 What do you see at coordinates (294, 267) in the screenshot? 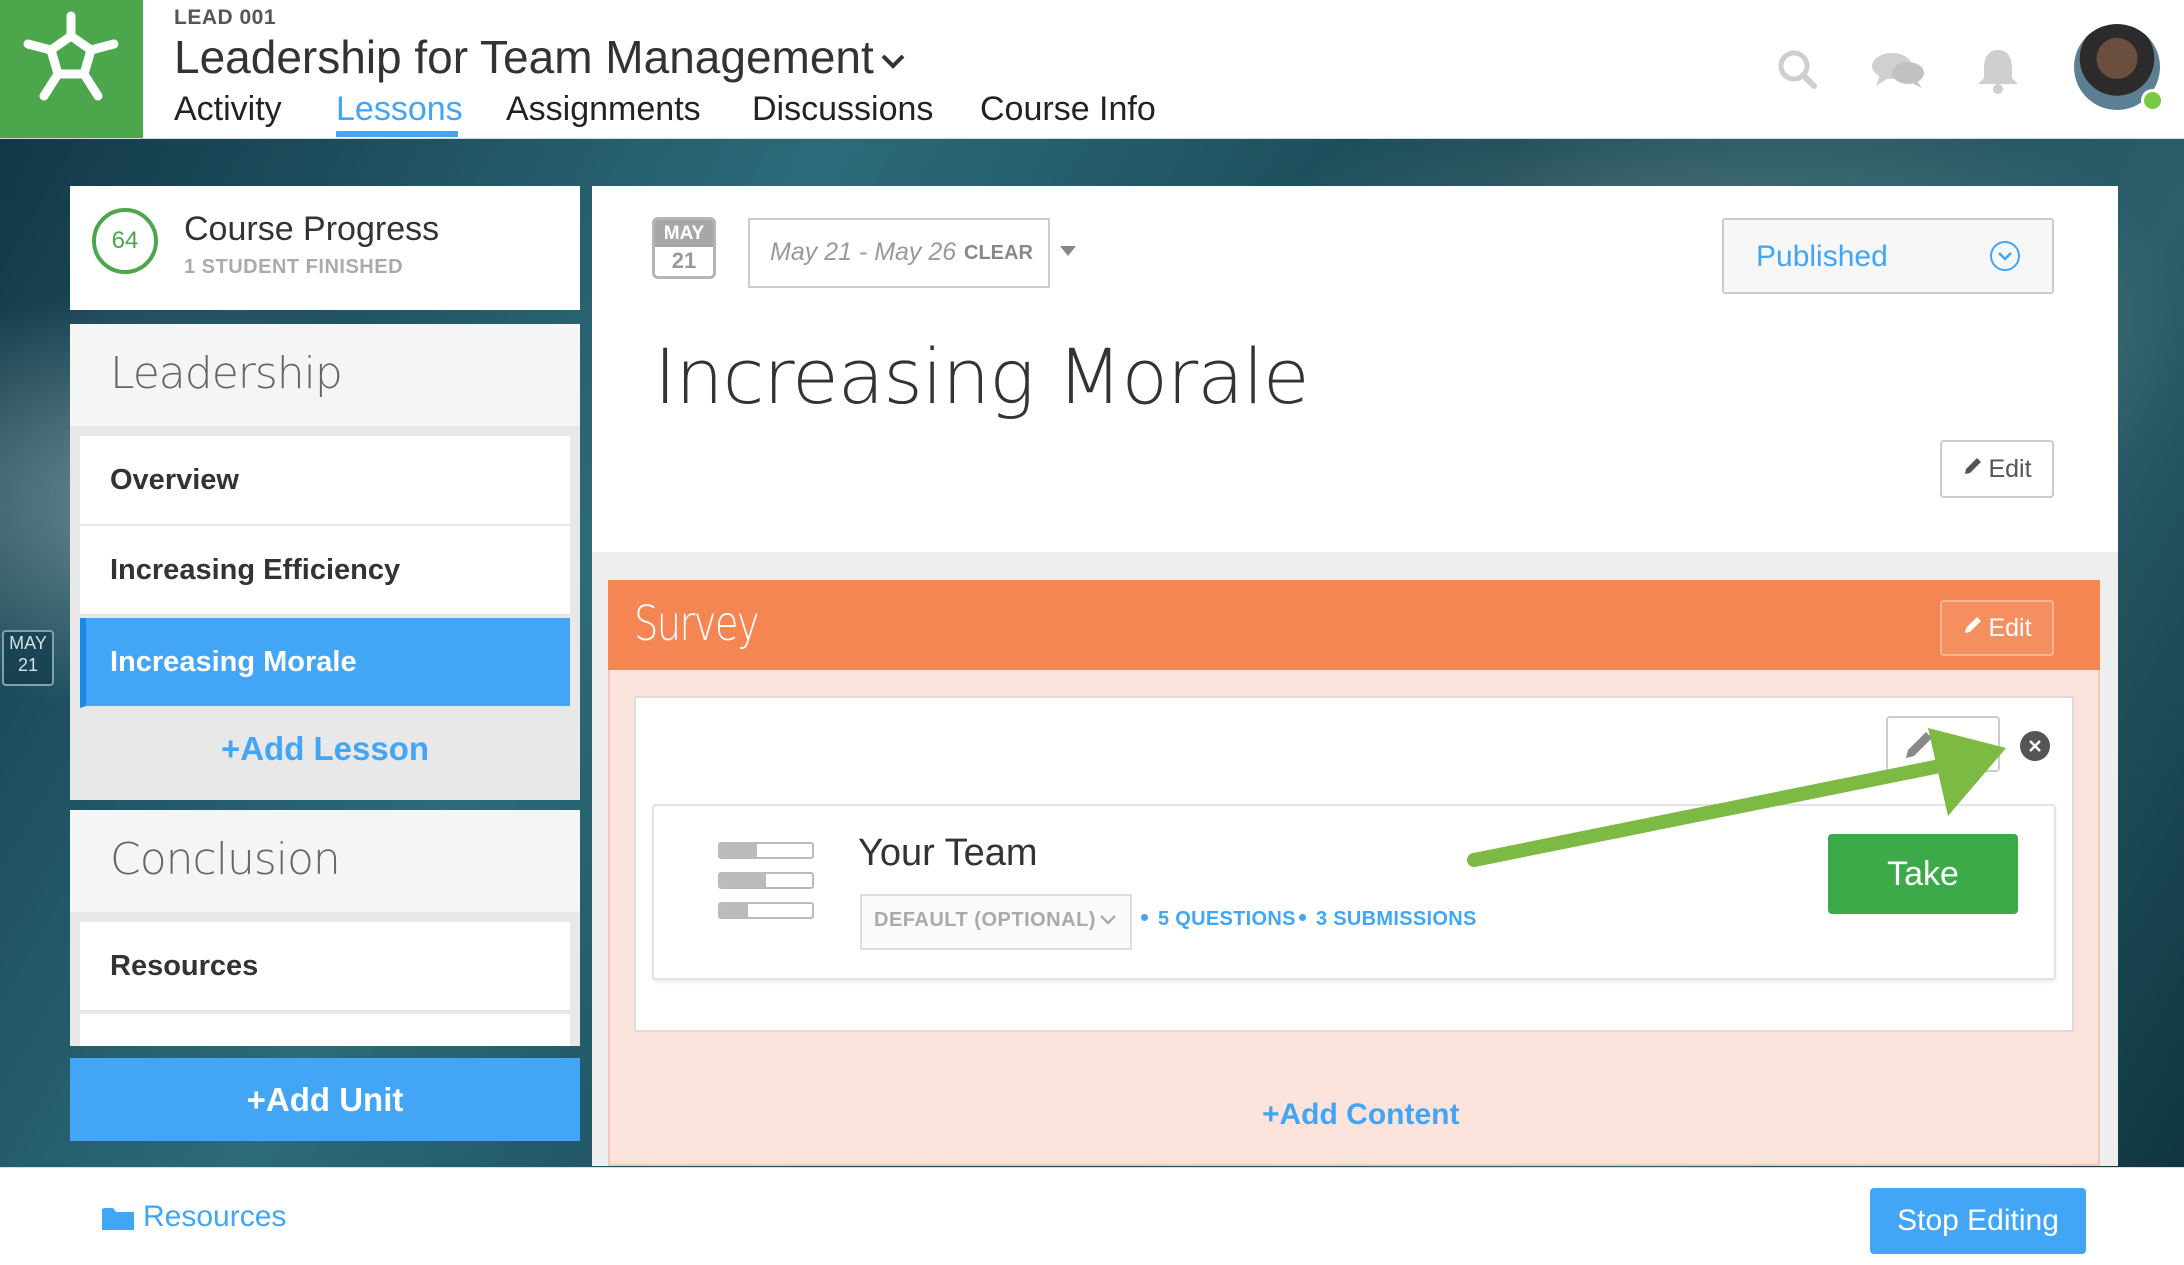
I see `progress-subtitle: 1 STUDENT FINISHED` at bounding box center [294, 267].